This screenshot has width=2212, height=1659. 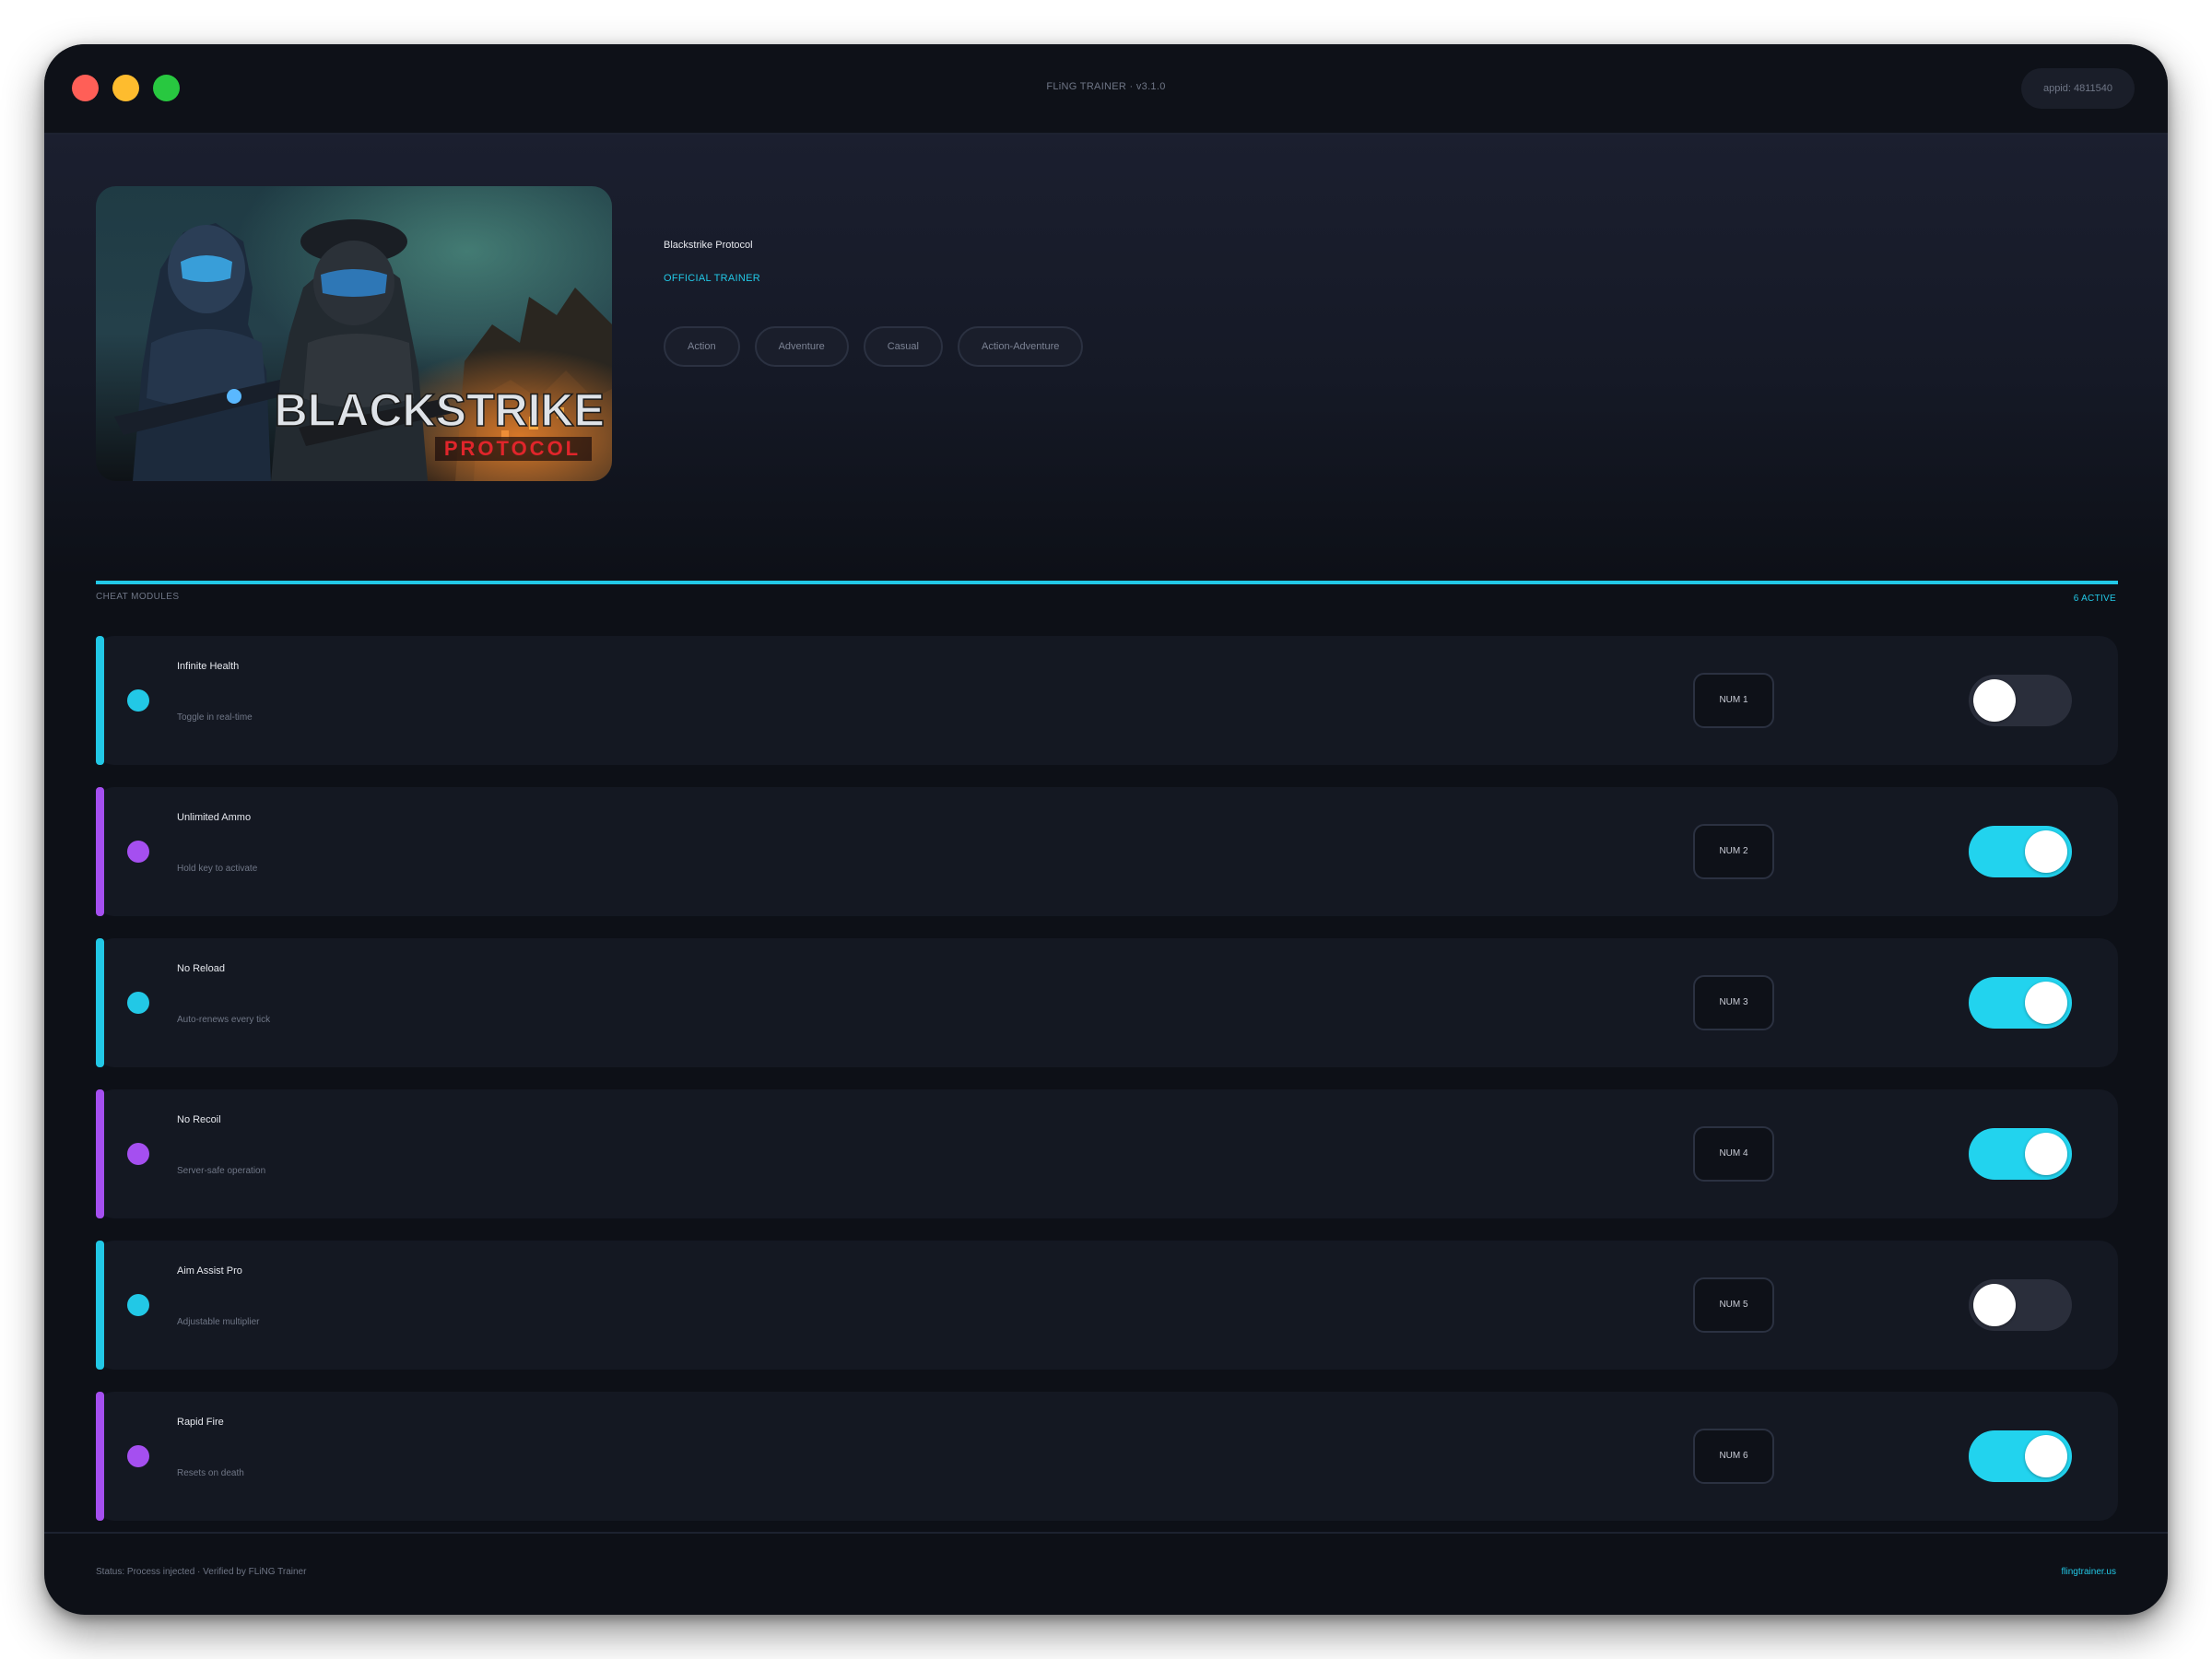 I want to click on hotkey-button: NUM 2, so click(x=1733, y=851).